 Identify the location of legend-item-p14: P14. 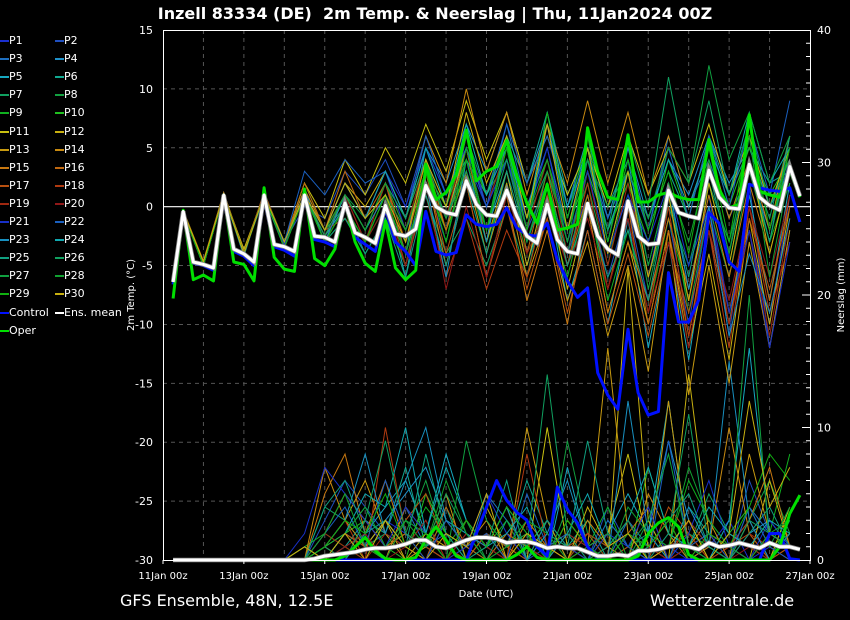
(70, 150).